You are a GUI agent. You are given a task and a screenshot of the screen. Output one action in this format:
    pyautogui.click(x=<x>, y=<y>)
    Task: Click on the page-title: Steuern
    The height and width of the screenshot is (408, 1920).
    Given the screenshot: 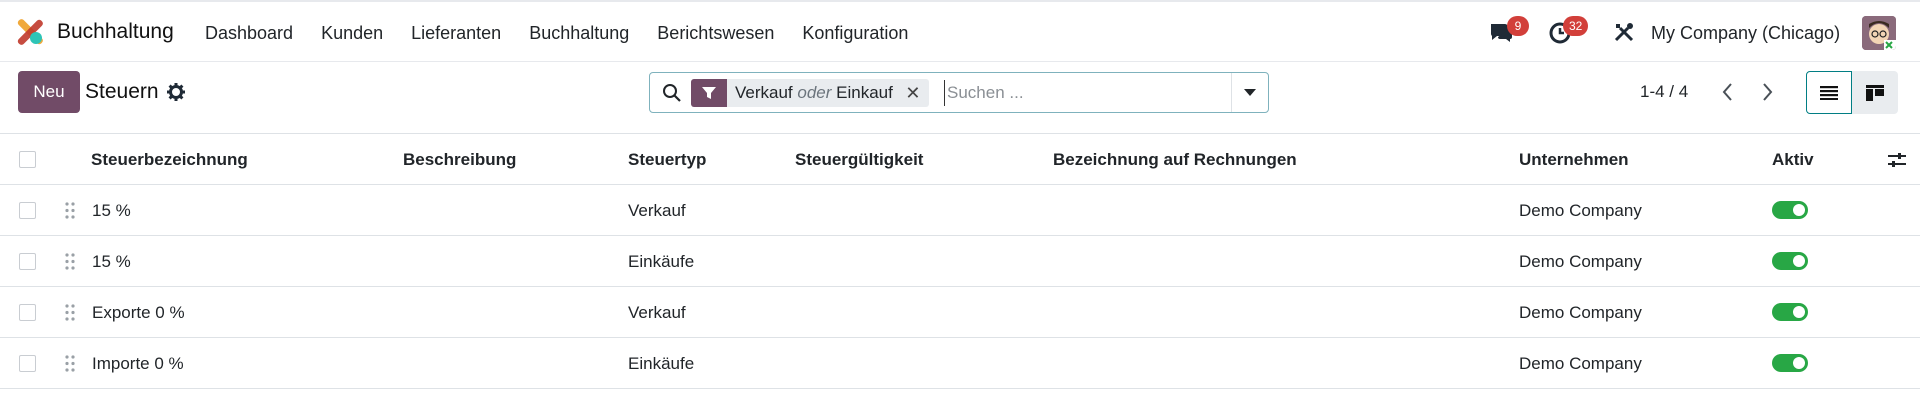 What is the action you would take?
    pyautogui.click(x=122, y=91)
    